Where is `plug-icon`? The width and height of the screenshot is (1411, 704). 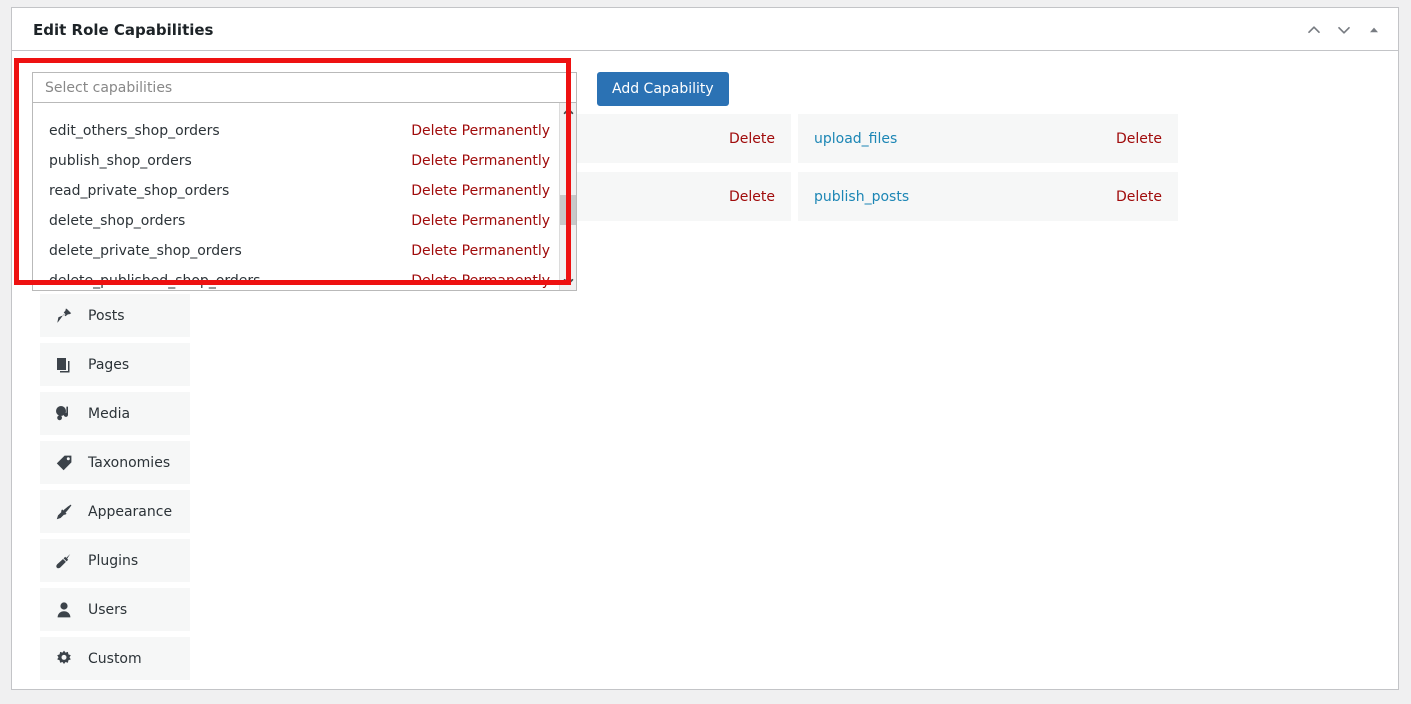 plug-icon is located at coordinates (67, 561).